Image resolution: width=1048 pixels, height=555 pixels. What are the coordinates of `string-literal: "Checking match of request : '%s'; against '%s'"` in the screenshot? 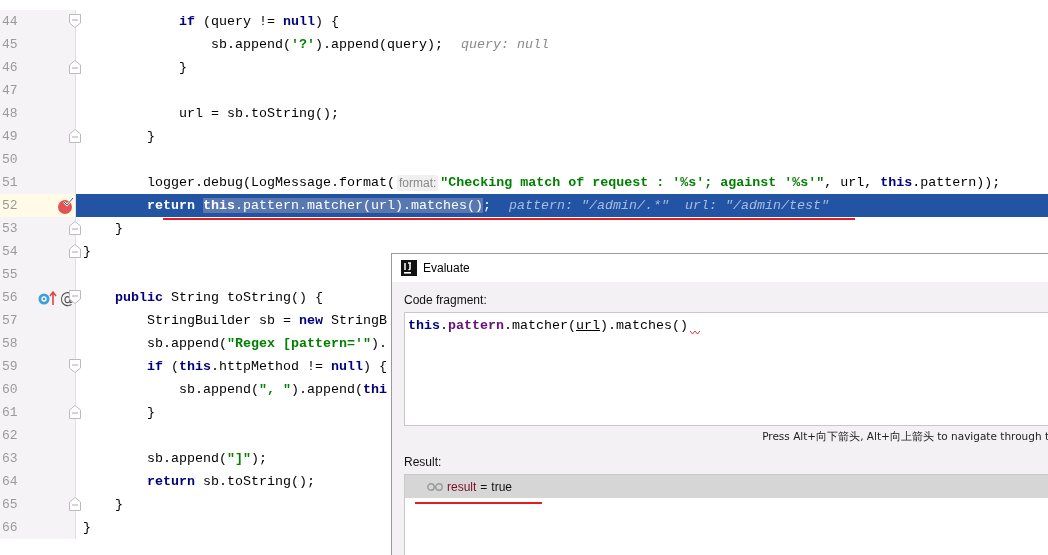 It's located at (632, 182).